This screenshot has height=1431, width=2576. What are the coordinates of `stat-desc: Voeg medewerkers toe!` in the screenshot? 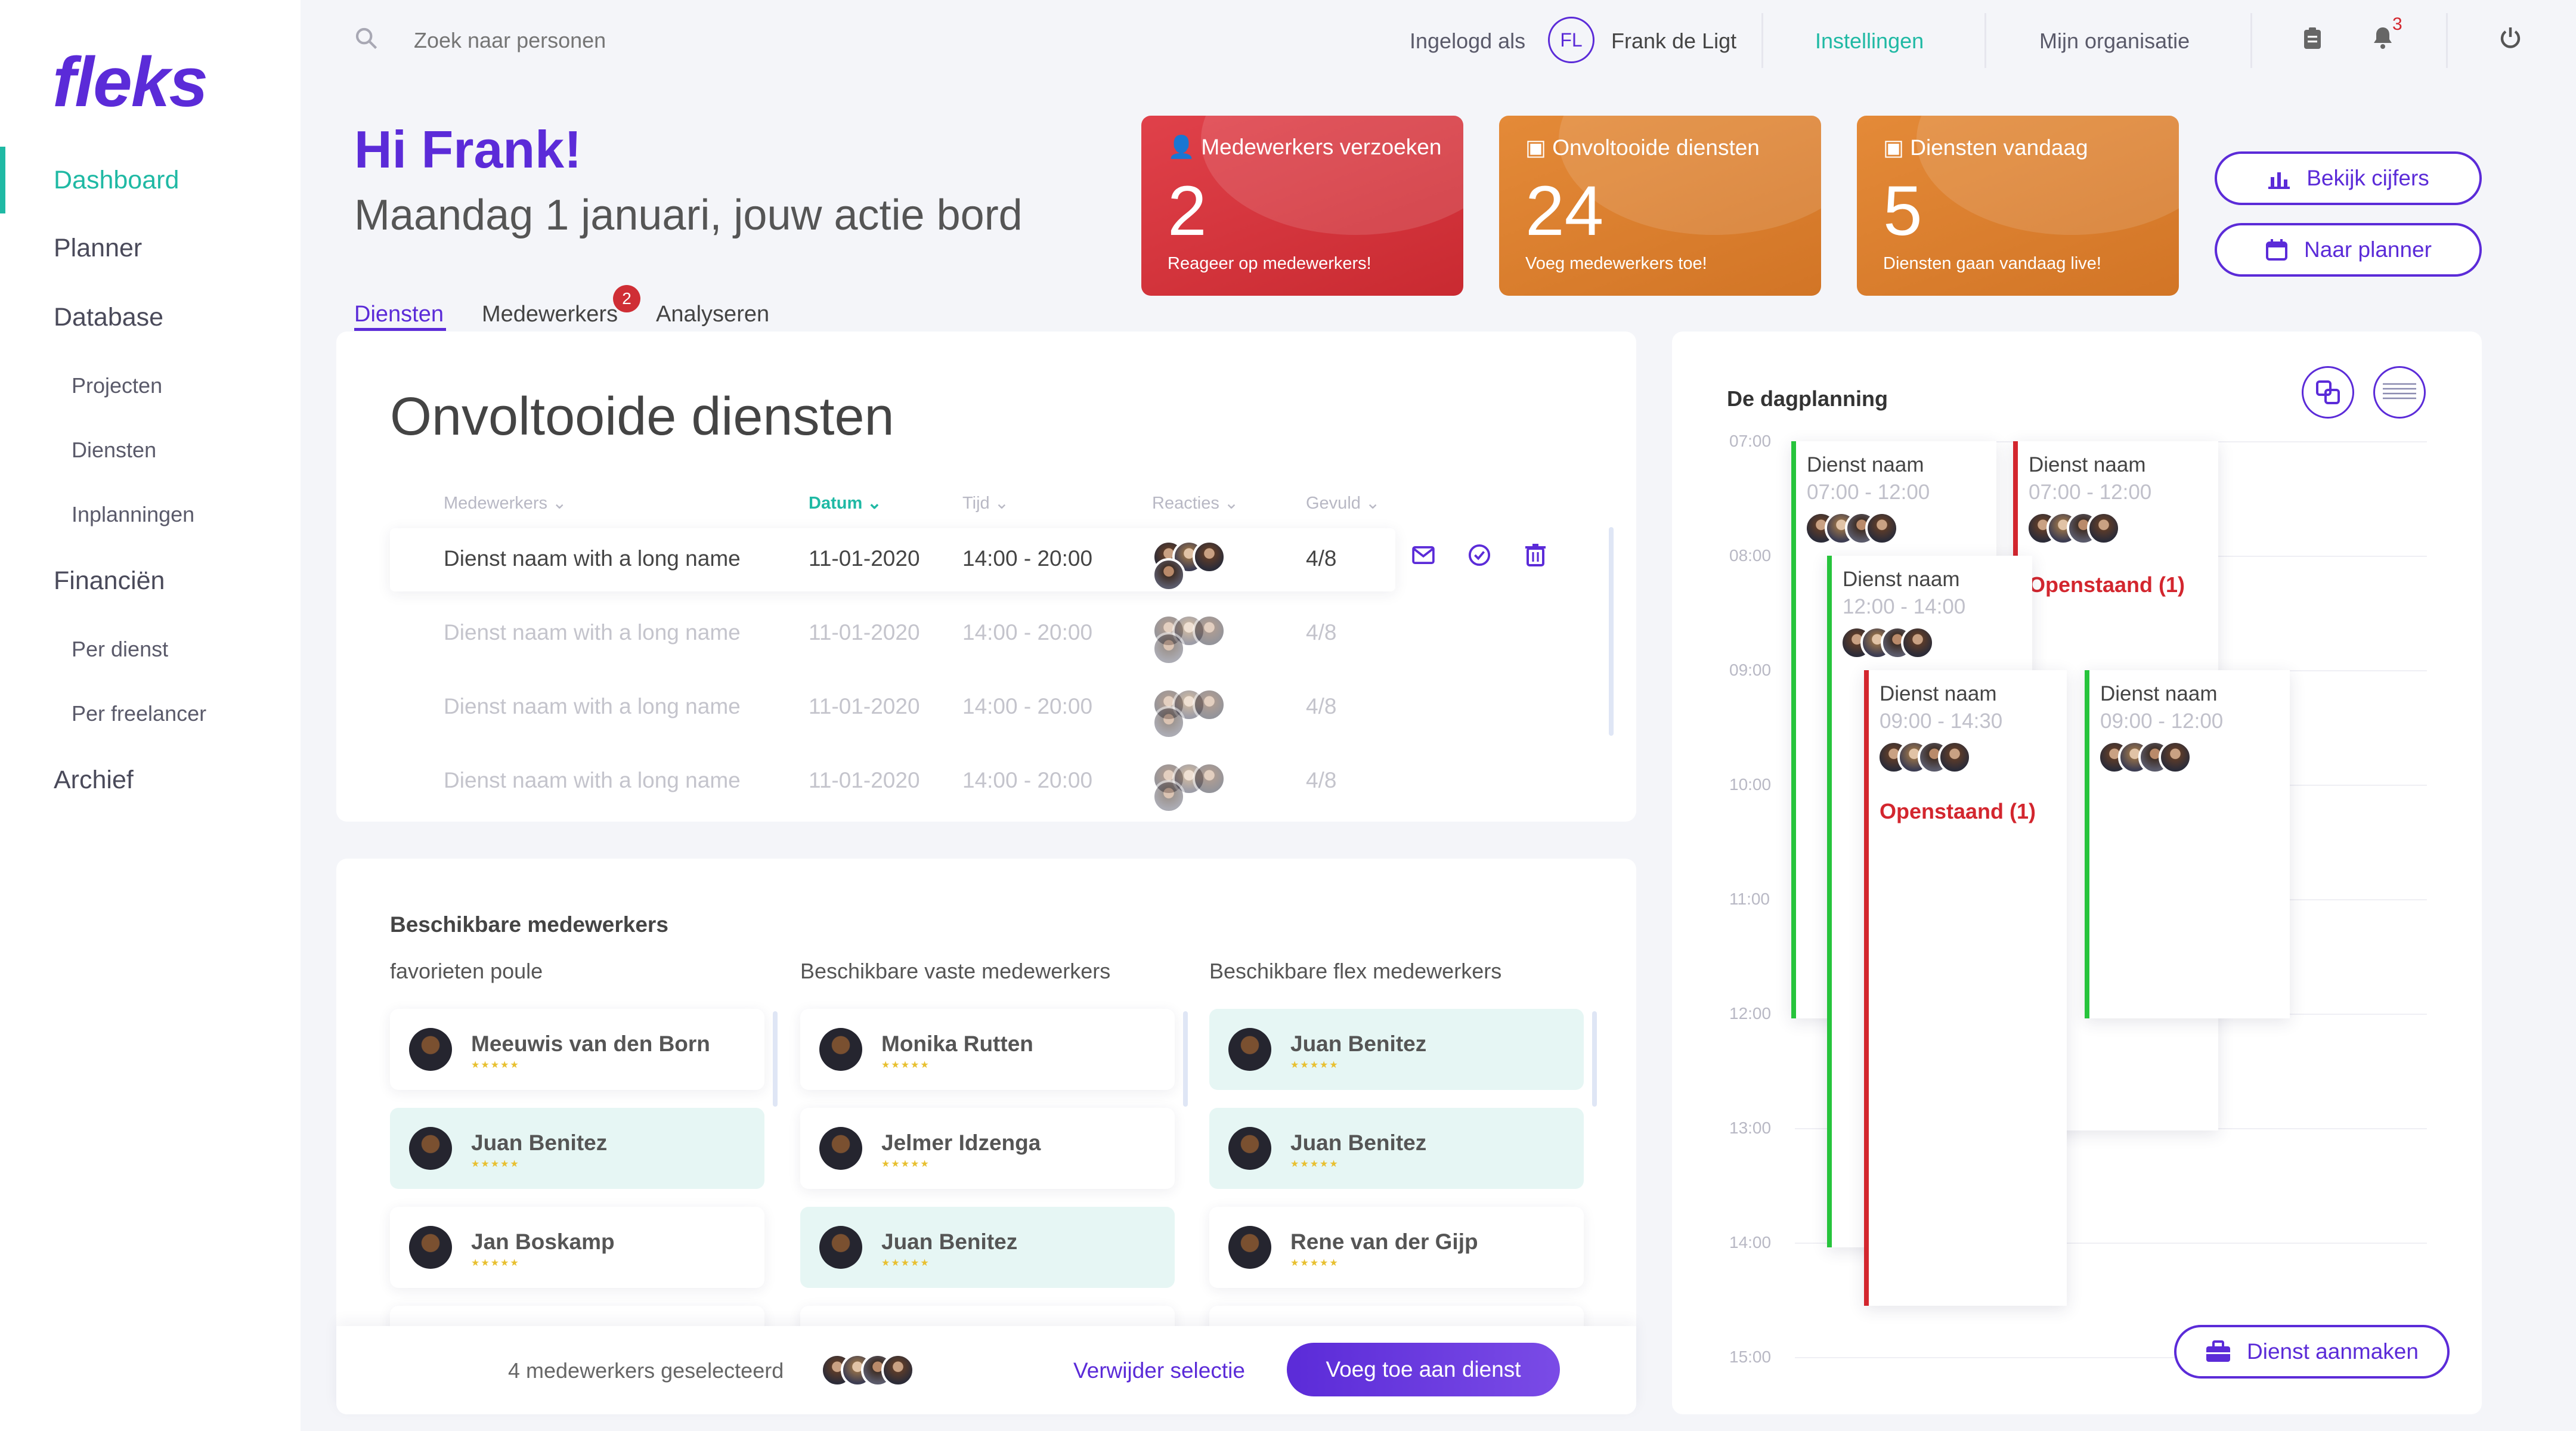 It's located at (1616, 263).